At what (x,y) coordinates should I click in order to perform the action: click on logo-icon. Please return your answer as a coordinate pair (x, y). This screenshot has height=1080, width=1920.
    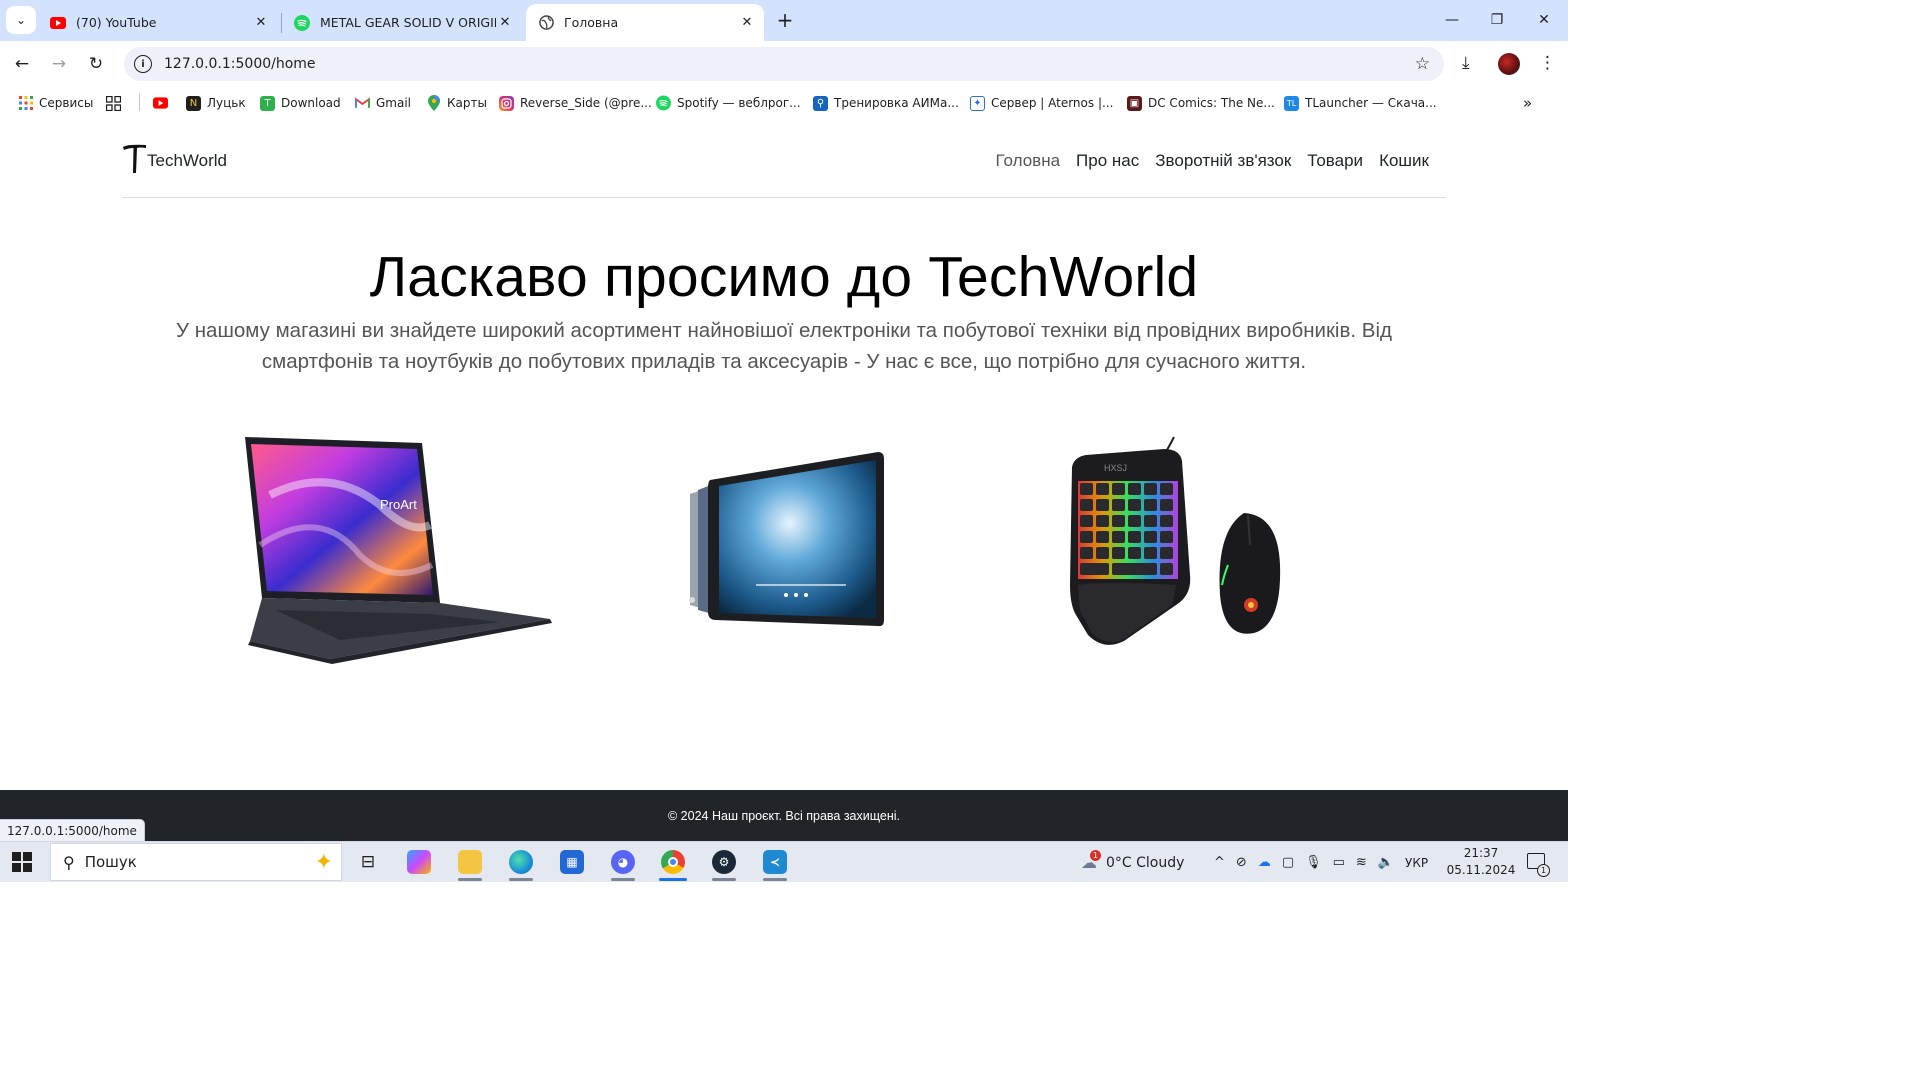
    Looking at the image, I should click on (135, 159).